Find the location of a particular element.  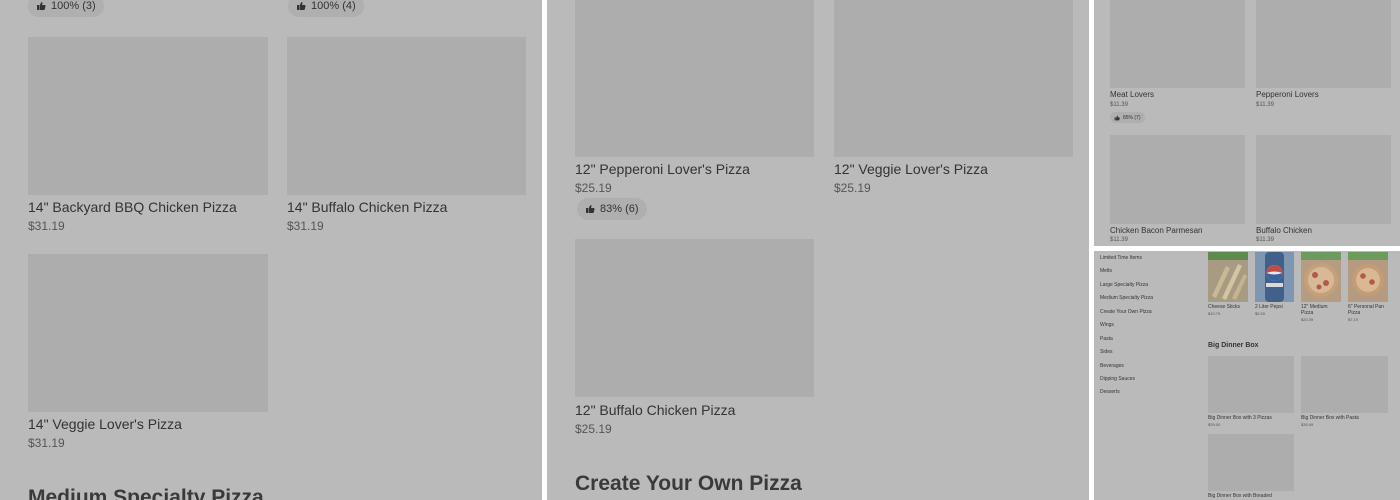

menu-item-name: Big Dinner Box with Pasta is located at coordinates (1330, 418).